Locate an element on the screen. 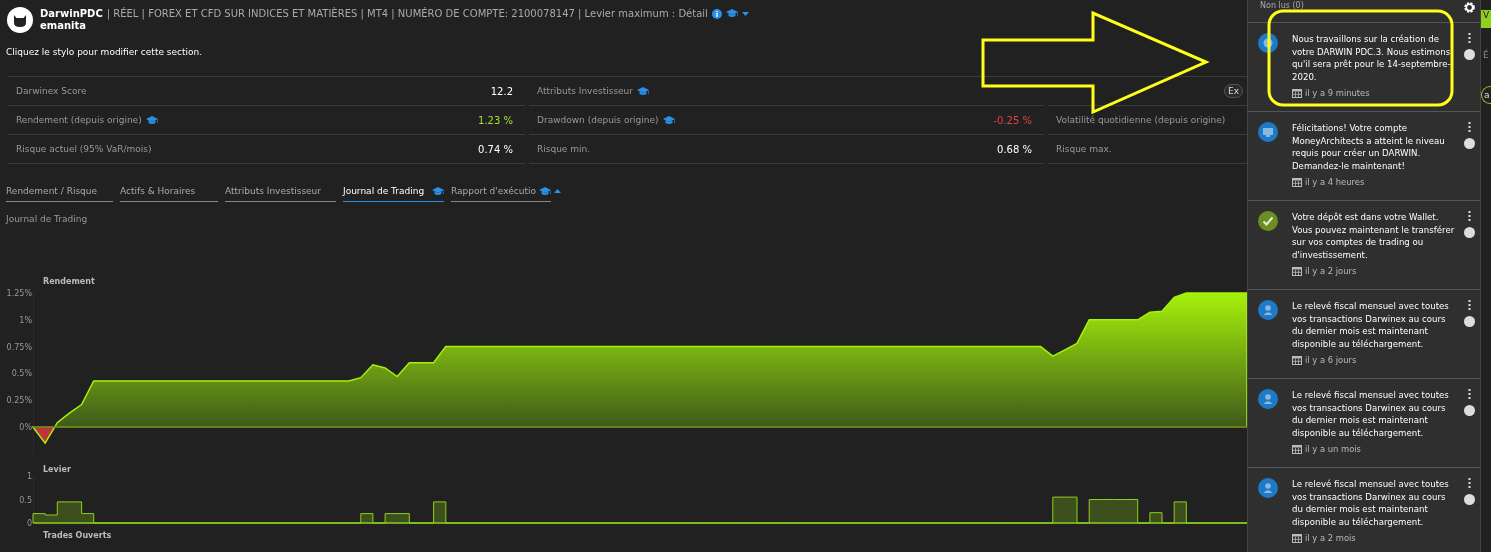 The height and width of the screenshot is (552, 1491). edit-hint: Cliquez le stylo pour modifier cette section. is located at coordinates (104, 52).